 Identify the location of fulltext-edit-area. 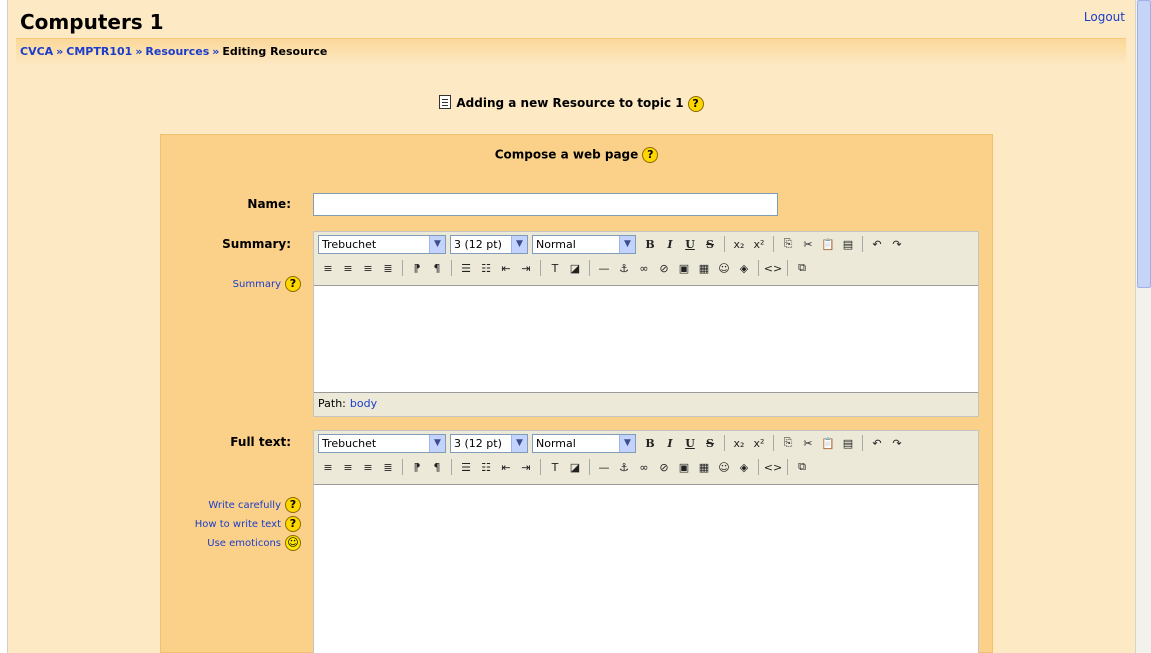
(646, 568).